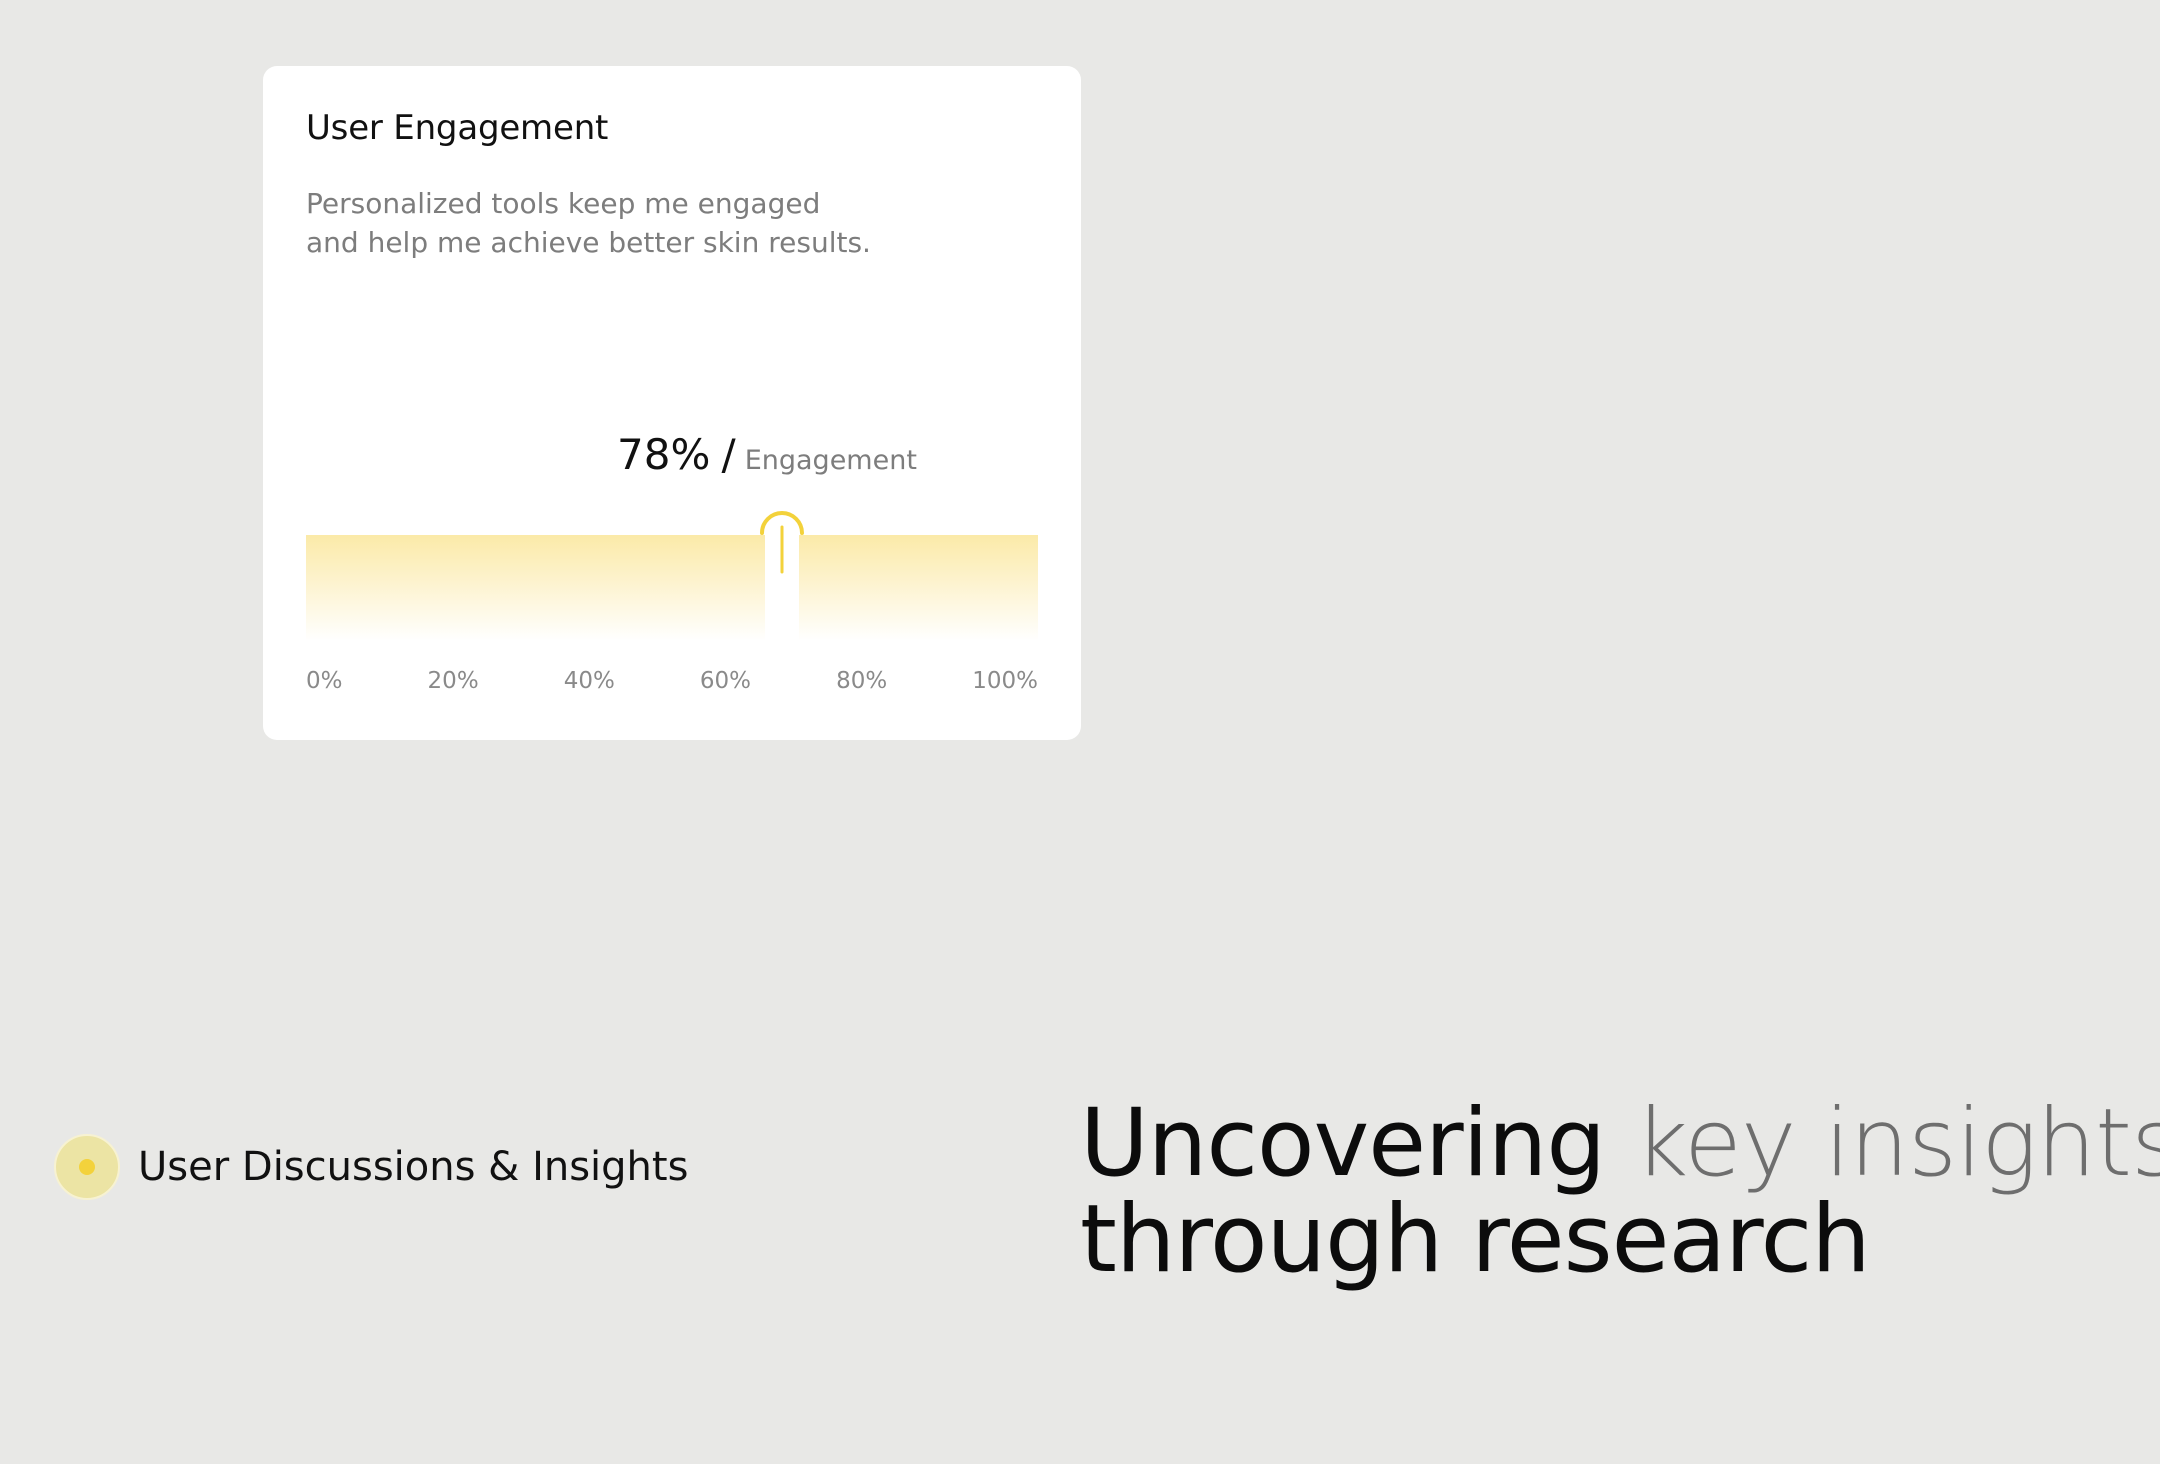 Image resolution: width=2160 pixels, height=1464 pixels. Describe the element at coordinates (413, 1167) in the screenshot. I see `section-label-text: User Discussions & Insights` at that location.